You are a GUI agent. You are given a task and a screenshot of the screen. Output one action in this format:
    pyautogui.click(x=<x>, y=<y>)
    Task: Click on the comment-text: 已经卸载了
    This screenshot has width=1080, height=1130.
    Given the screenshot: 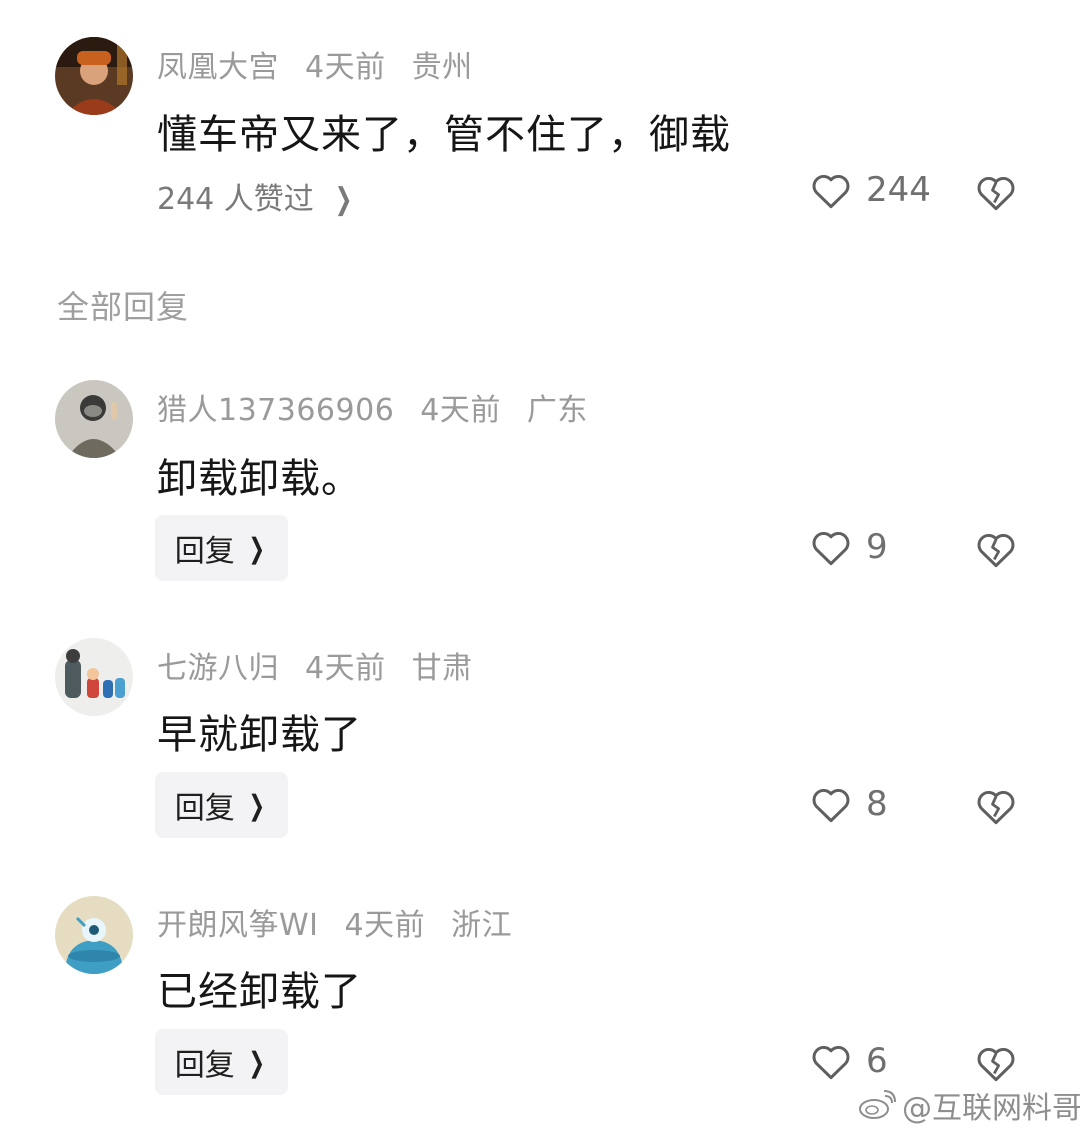 What is the action you would take?
    pyautogui.click(x=259, y=992)
    